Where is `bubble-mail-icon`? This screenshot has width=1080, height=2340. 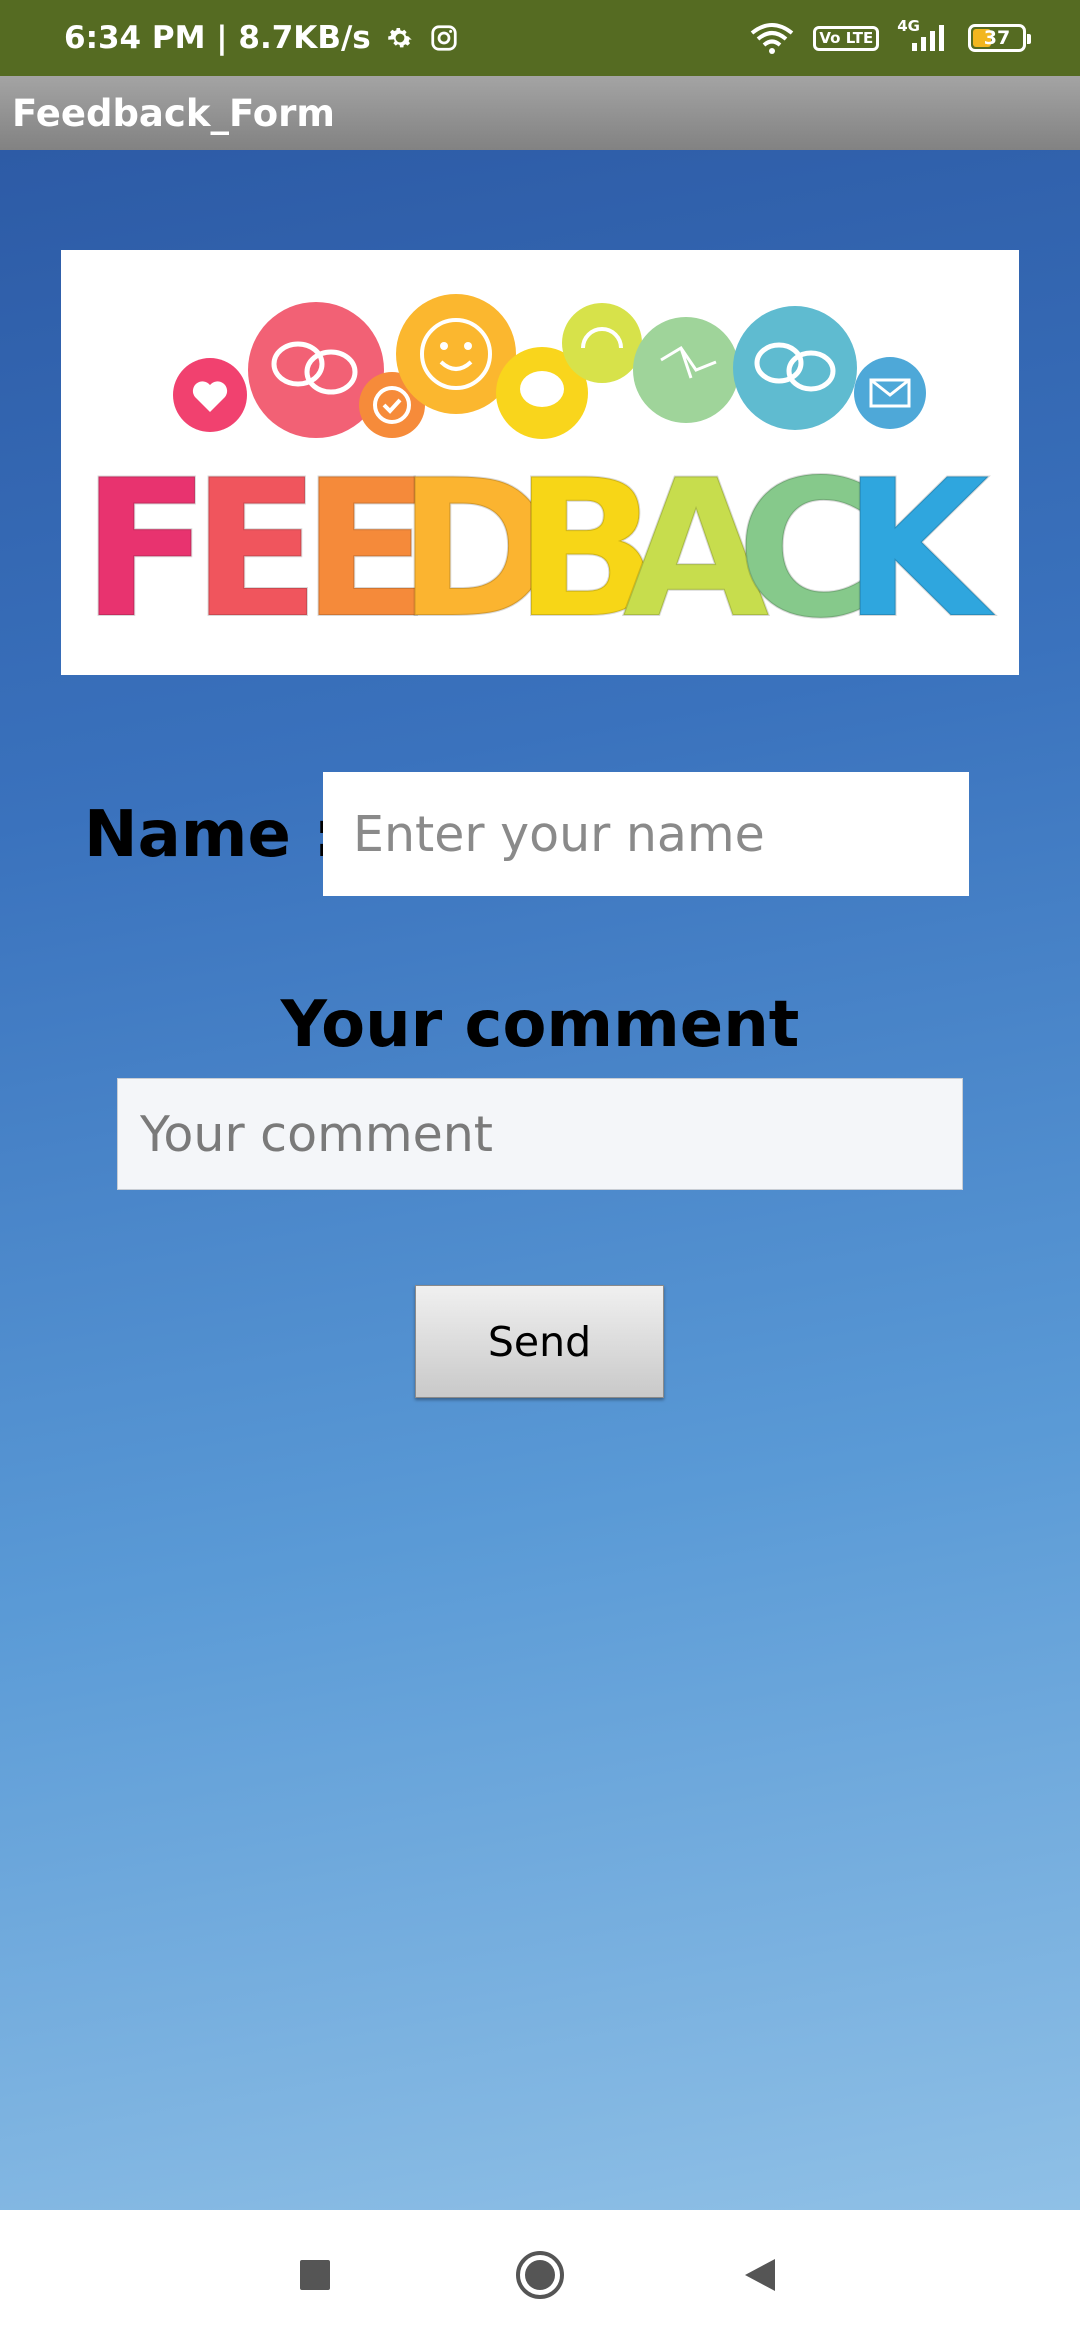 bubble-mail-icon is located at coordinates (890, 393).